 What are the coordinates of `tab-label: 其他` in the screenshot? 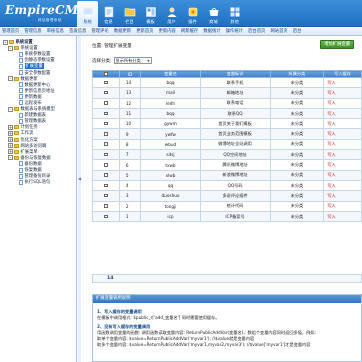 It's located at (234, 21).